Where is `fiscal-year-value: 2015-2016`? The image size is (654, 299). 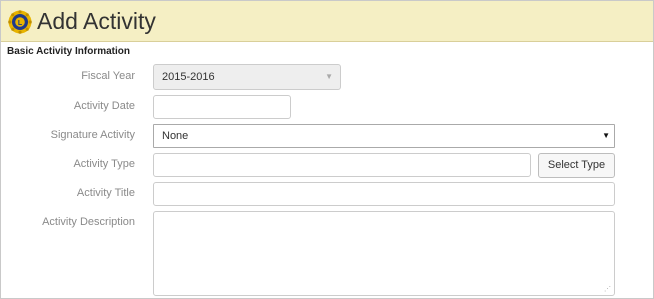 fiscal-year-value: 2015-2016 is located at coordinates (188, 77).